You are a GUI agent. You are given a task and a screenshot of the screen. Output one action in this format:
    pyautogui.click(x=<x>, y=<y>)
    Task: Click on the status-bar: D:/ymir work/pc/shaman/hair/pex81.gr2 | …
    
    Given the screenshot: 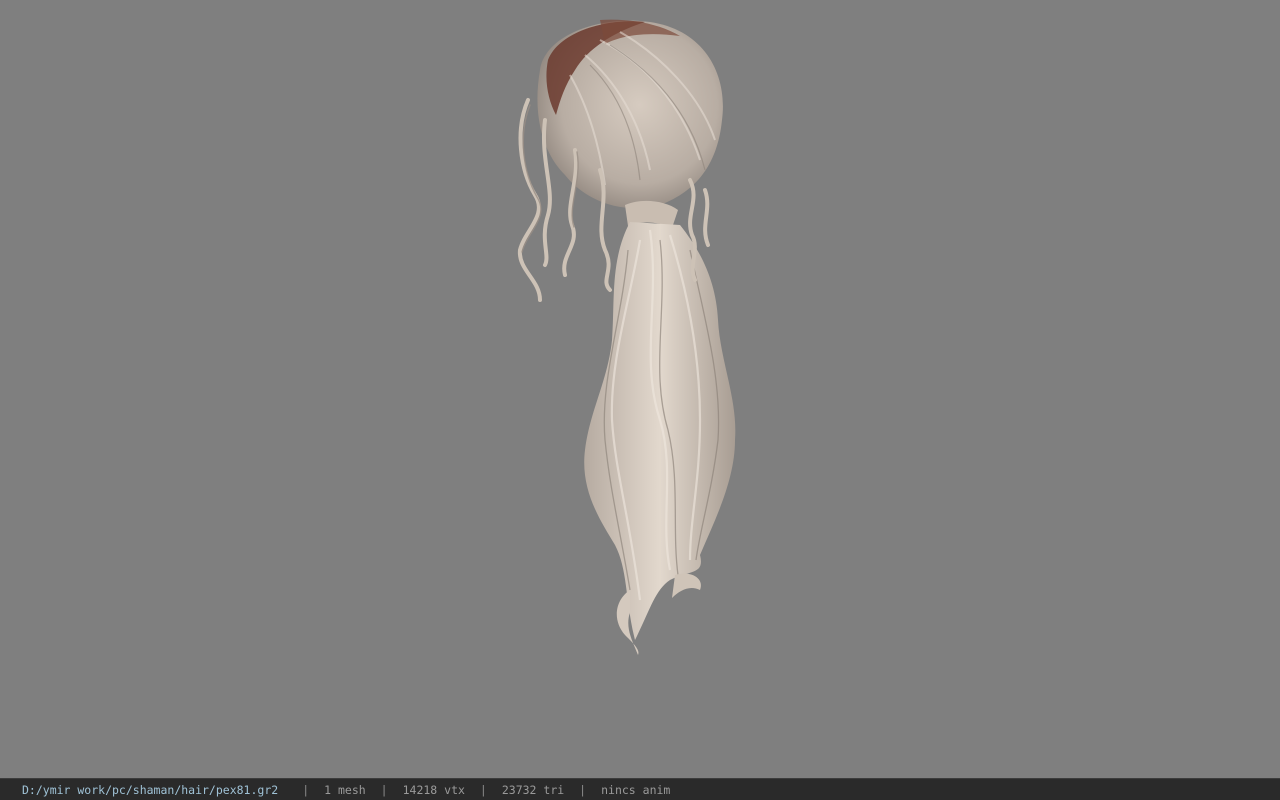 What is the action you would take?
    pyautogui.click(x=640, y=789)
    